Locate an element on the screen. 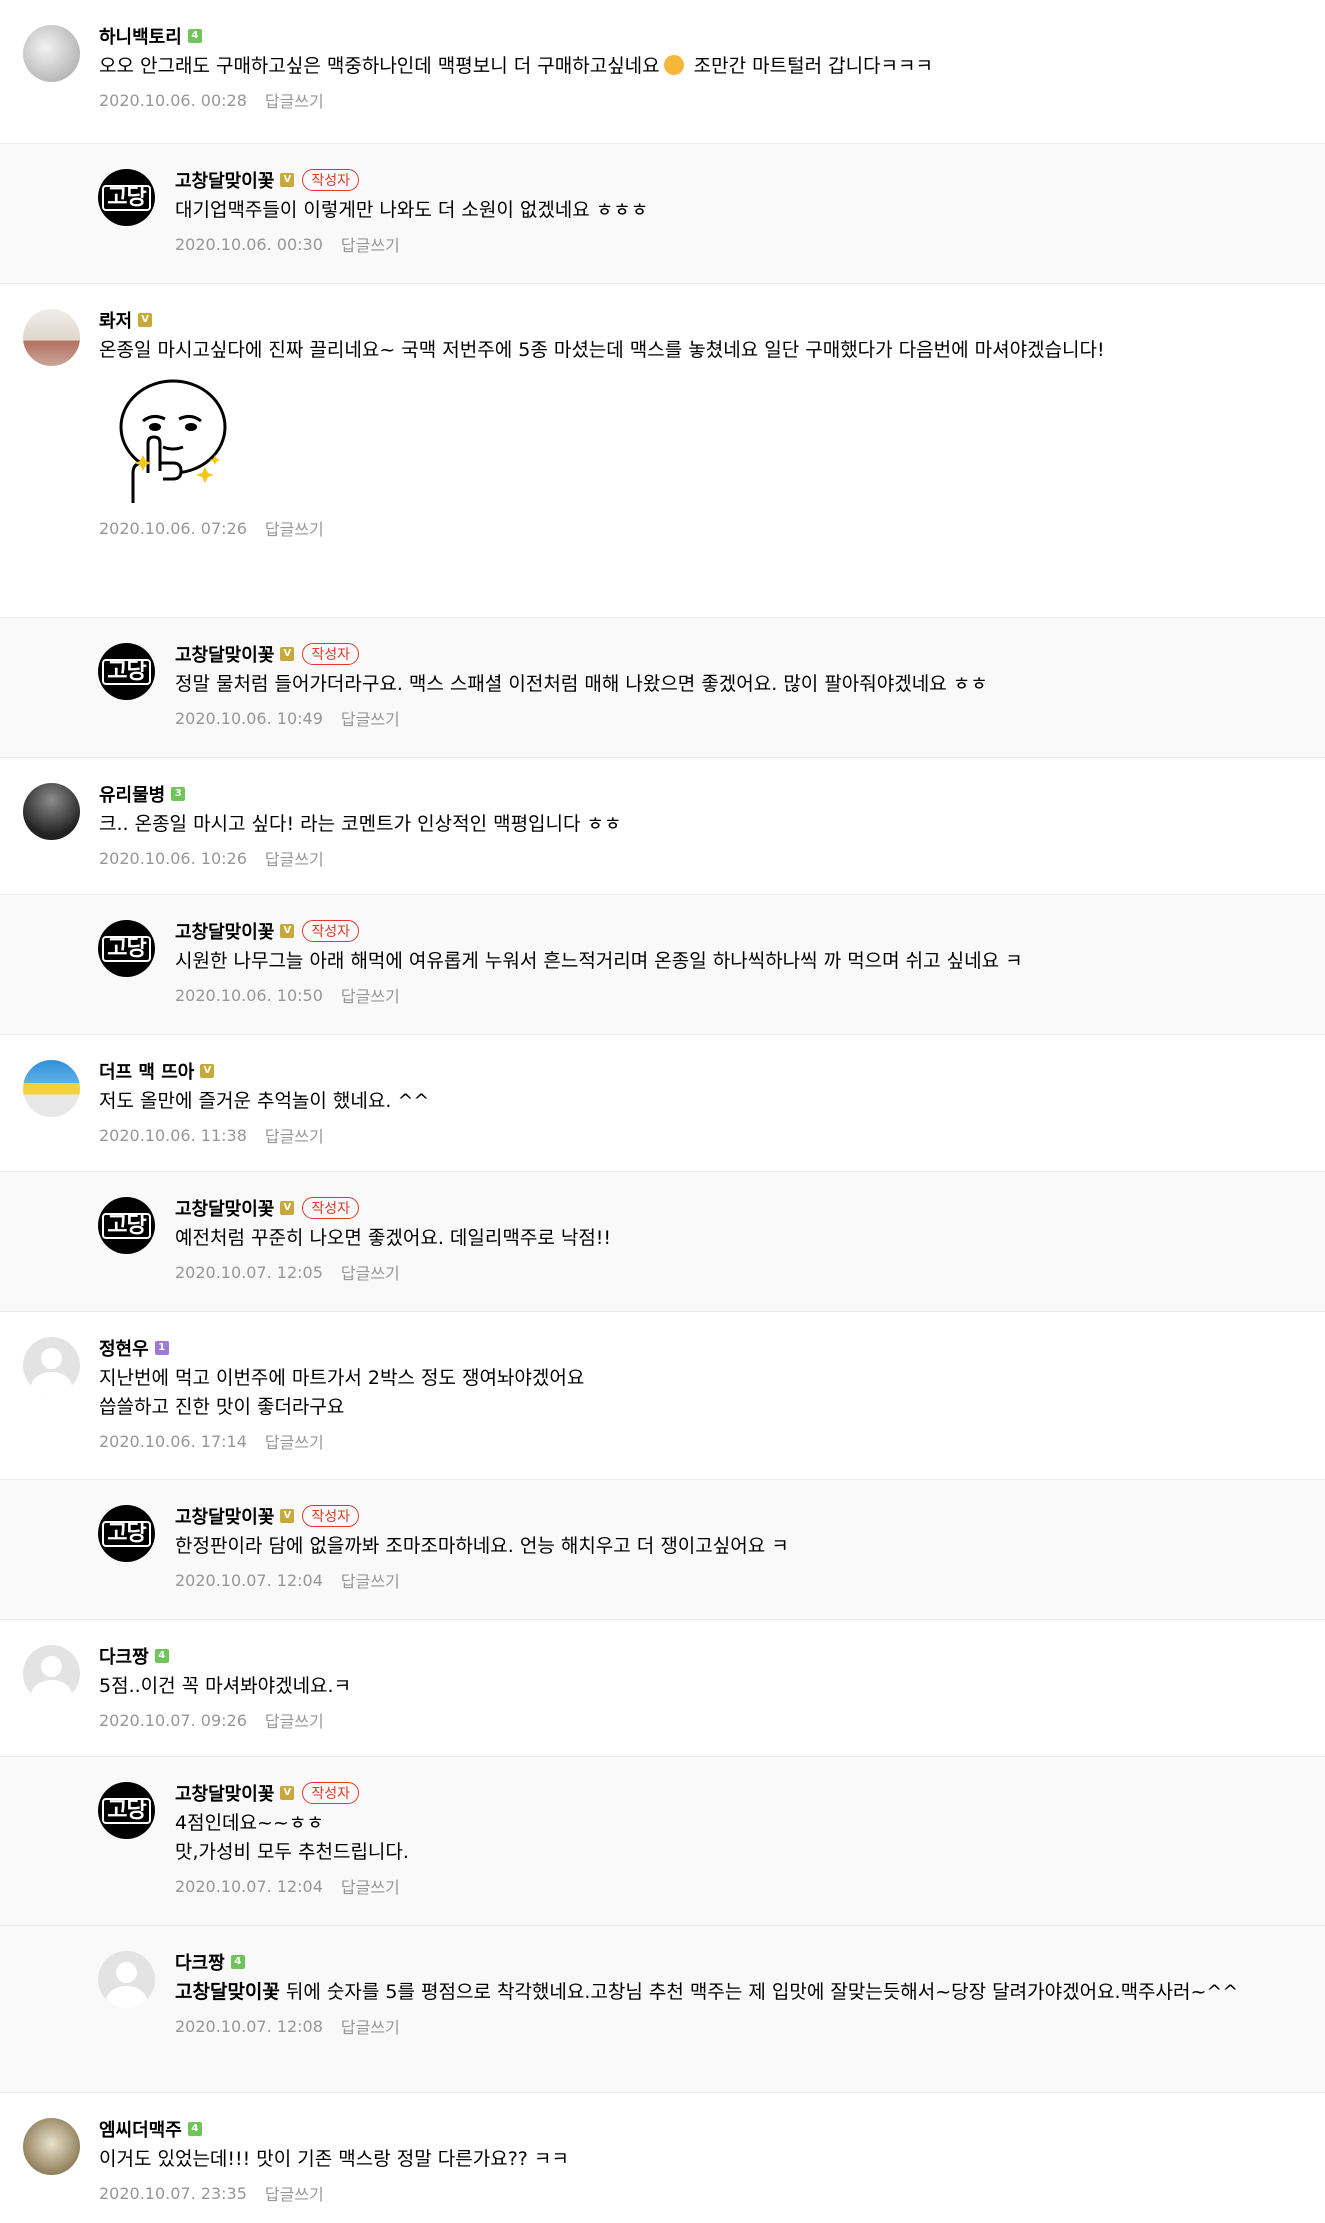 The image size is (1325, 2223). comment-text: 5점..이건 꼭 마셔봐야겠네요.ㅋ is located at coordinates (225, 1686).